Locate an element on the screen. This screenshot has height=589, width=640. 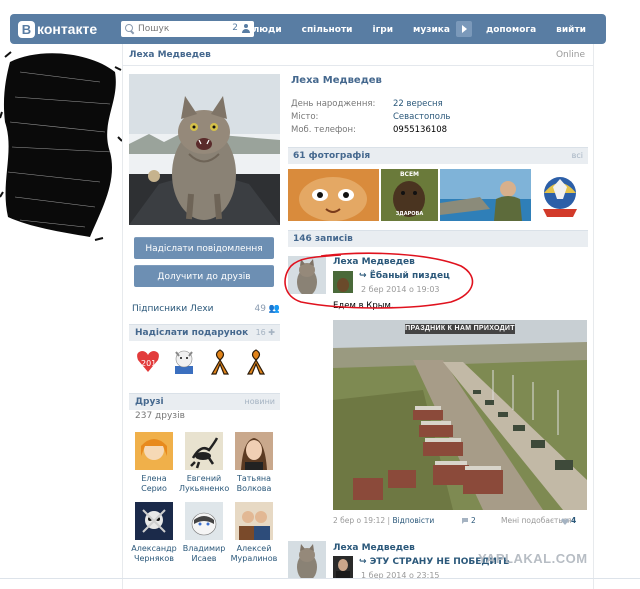
friend-first-name: Евгений is located at coordinates (204, 478).